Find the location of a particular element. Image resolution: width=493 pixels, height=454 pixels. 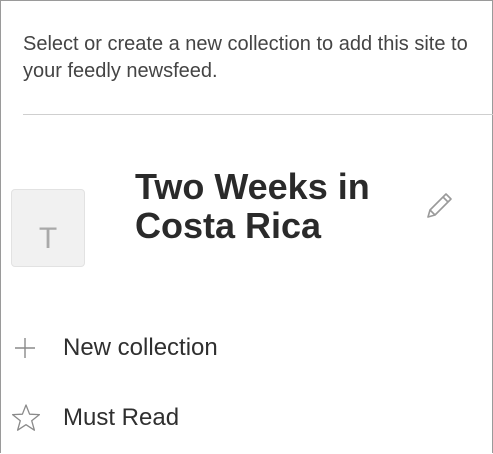

divider is located at coordinates (258, 114).